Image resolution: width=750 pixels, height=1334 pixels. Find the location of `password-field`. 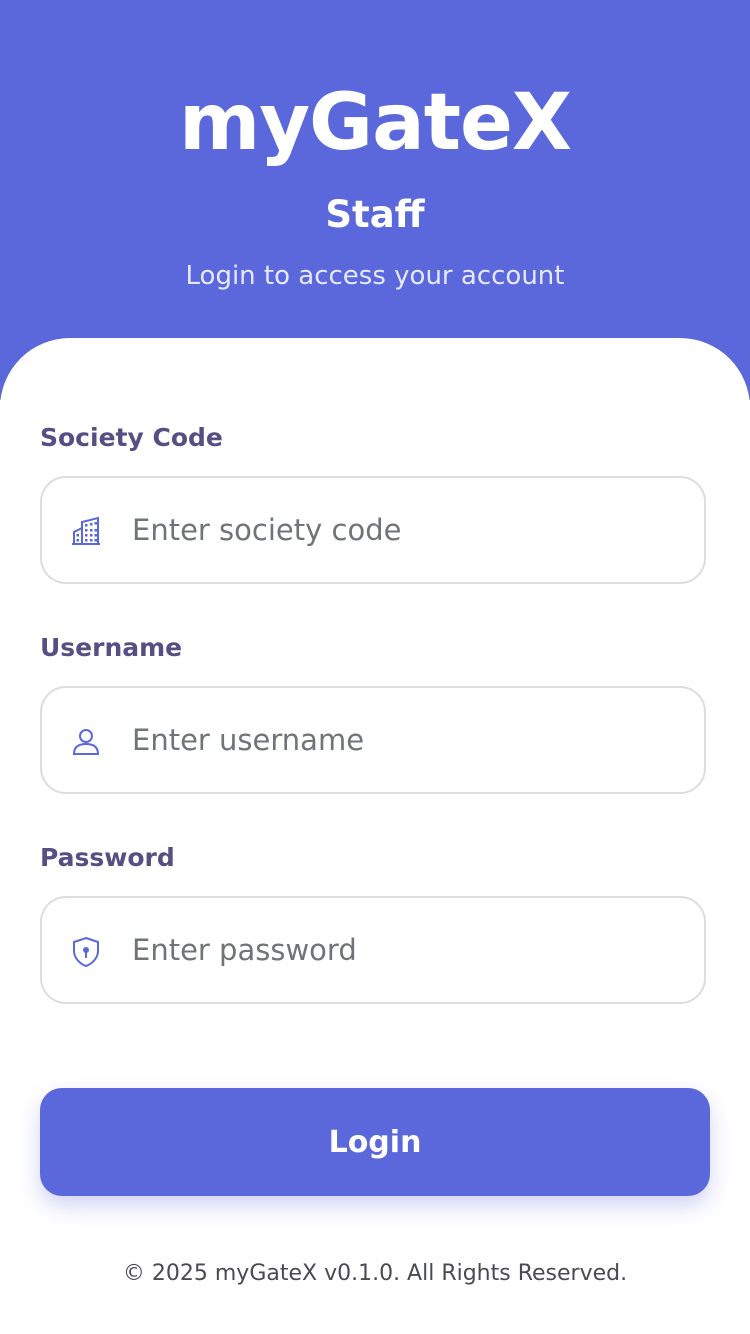

password-field is located at coordinates (373, 950).